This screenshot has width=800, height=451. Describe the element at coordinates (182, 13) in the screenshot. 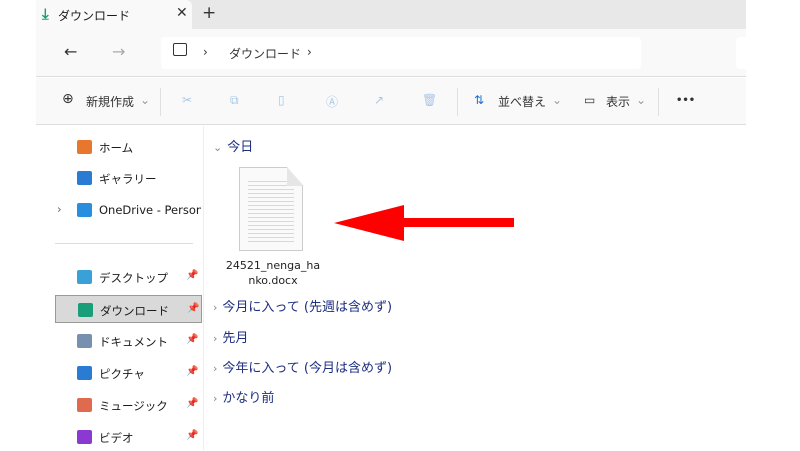

I see `close-tab-button: ✕` at that location.